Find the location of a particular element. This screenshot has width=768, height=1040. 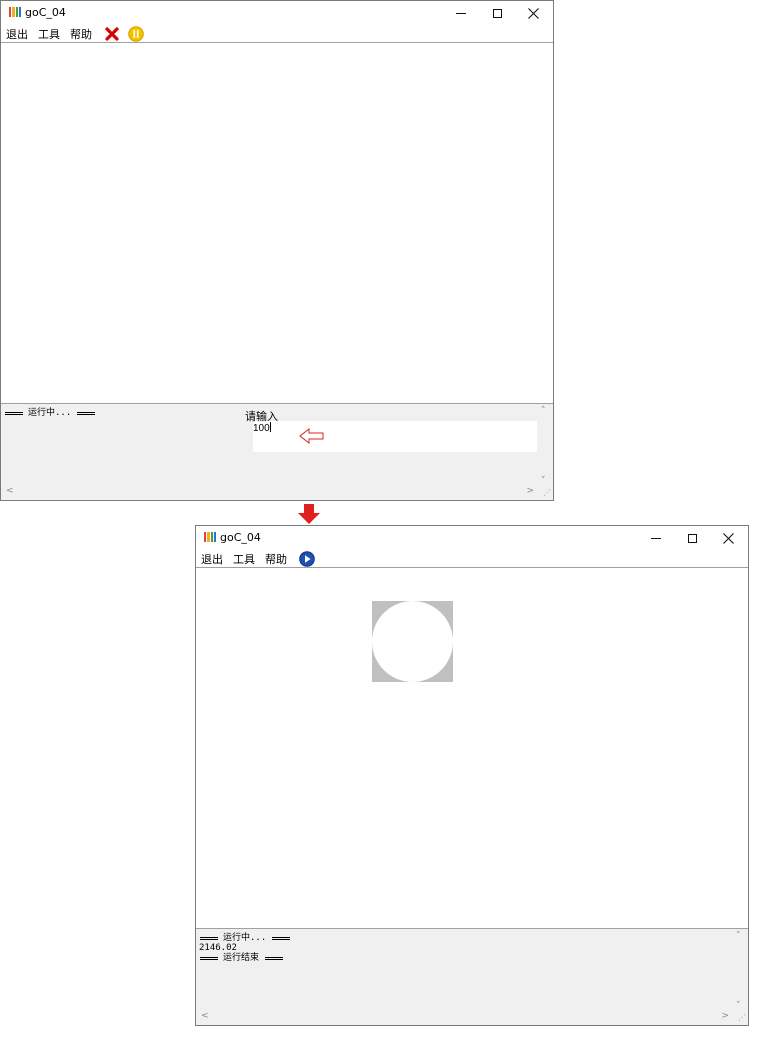

input-value: 100 is located at coordinates (261, 428).